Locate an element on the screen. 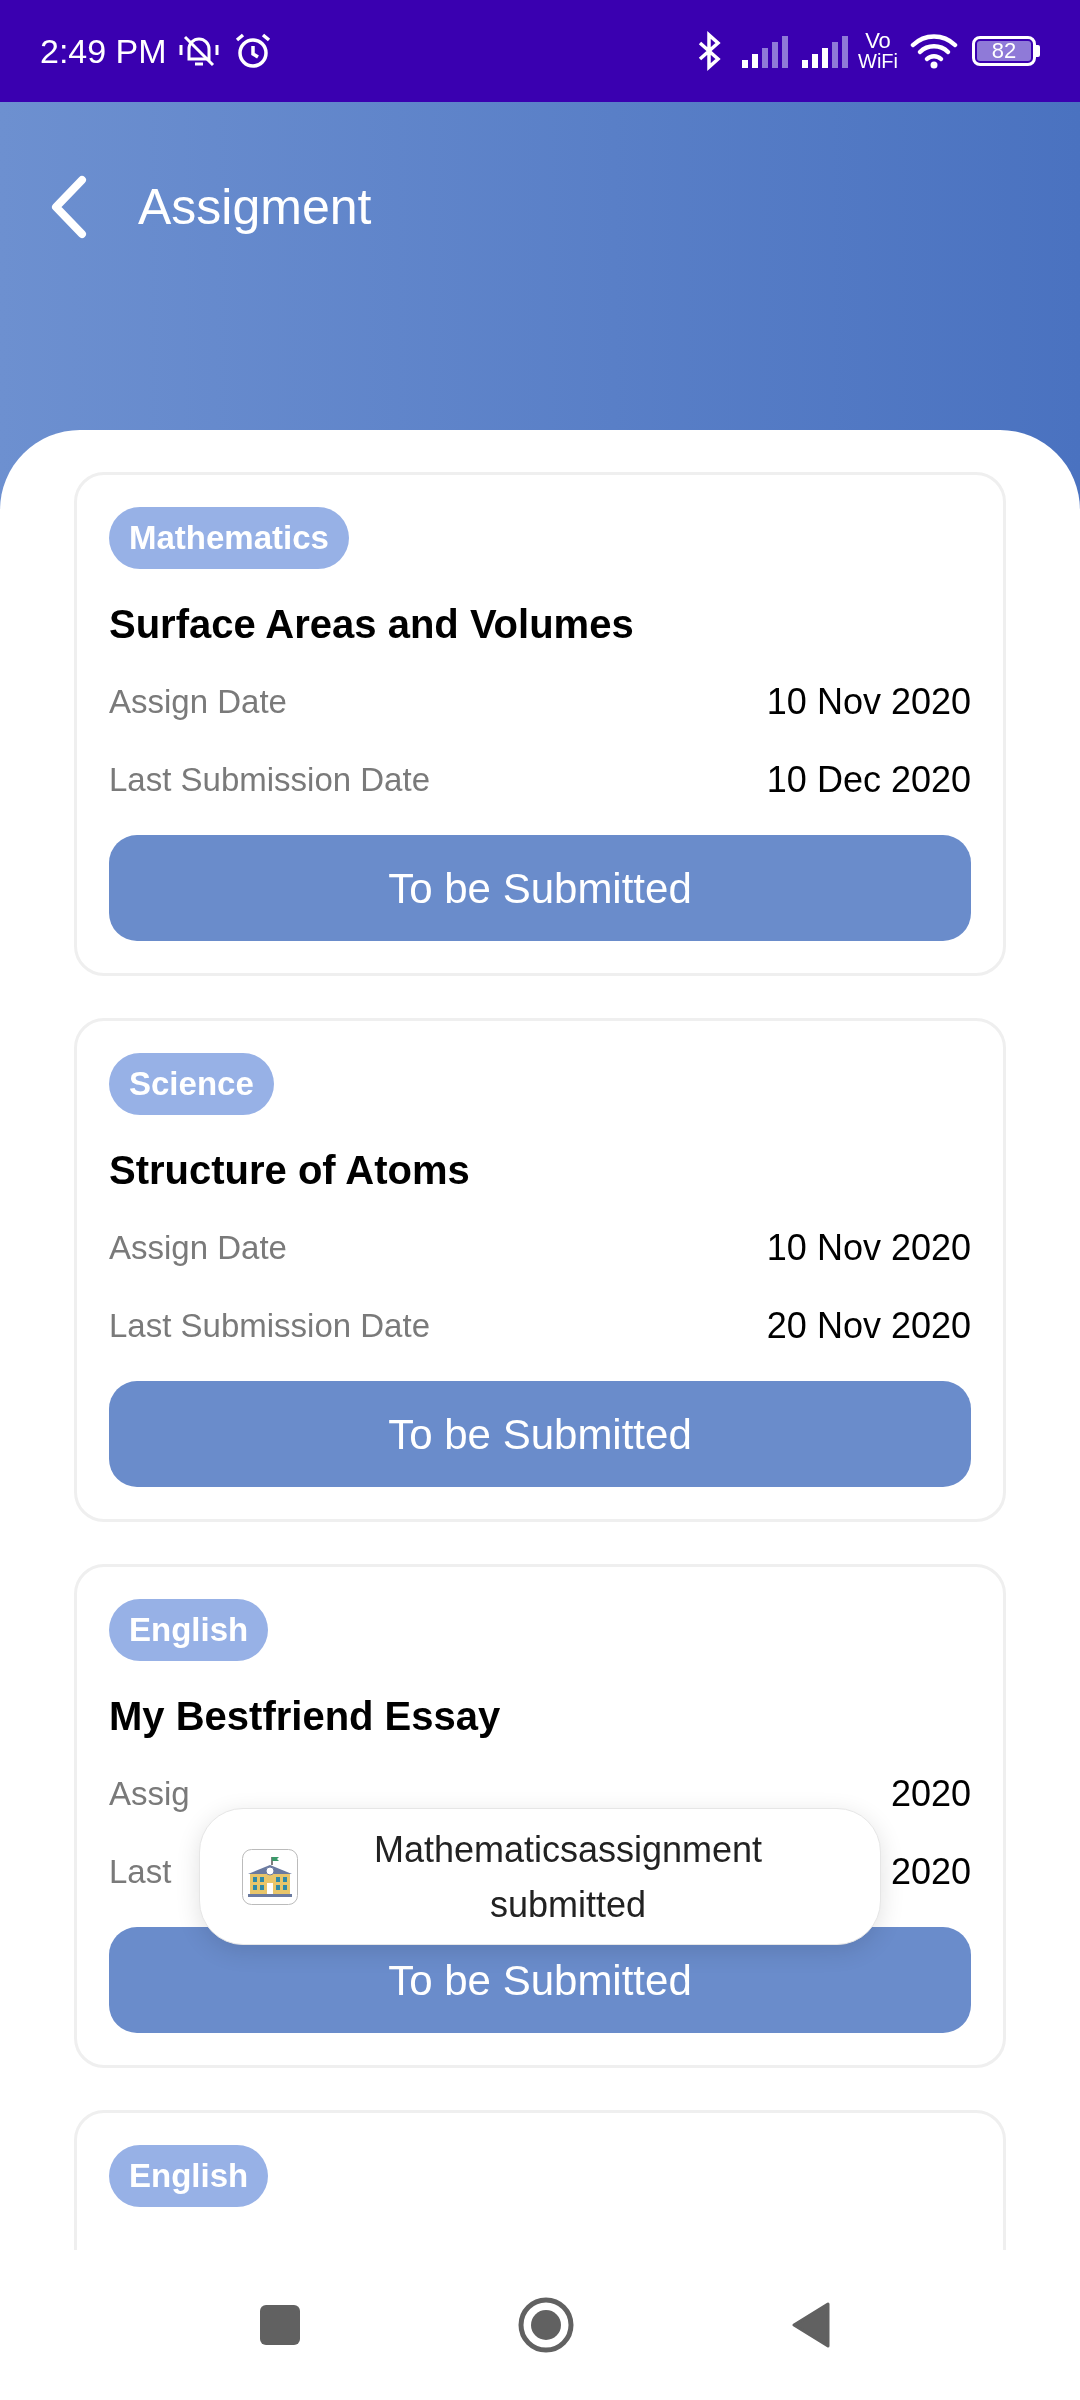  volte-label: WiFi is located at coordinates (878, 61).